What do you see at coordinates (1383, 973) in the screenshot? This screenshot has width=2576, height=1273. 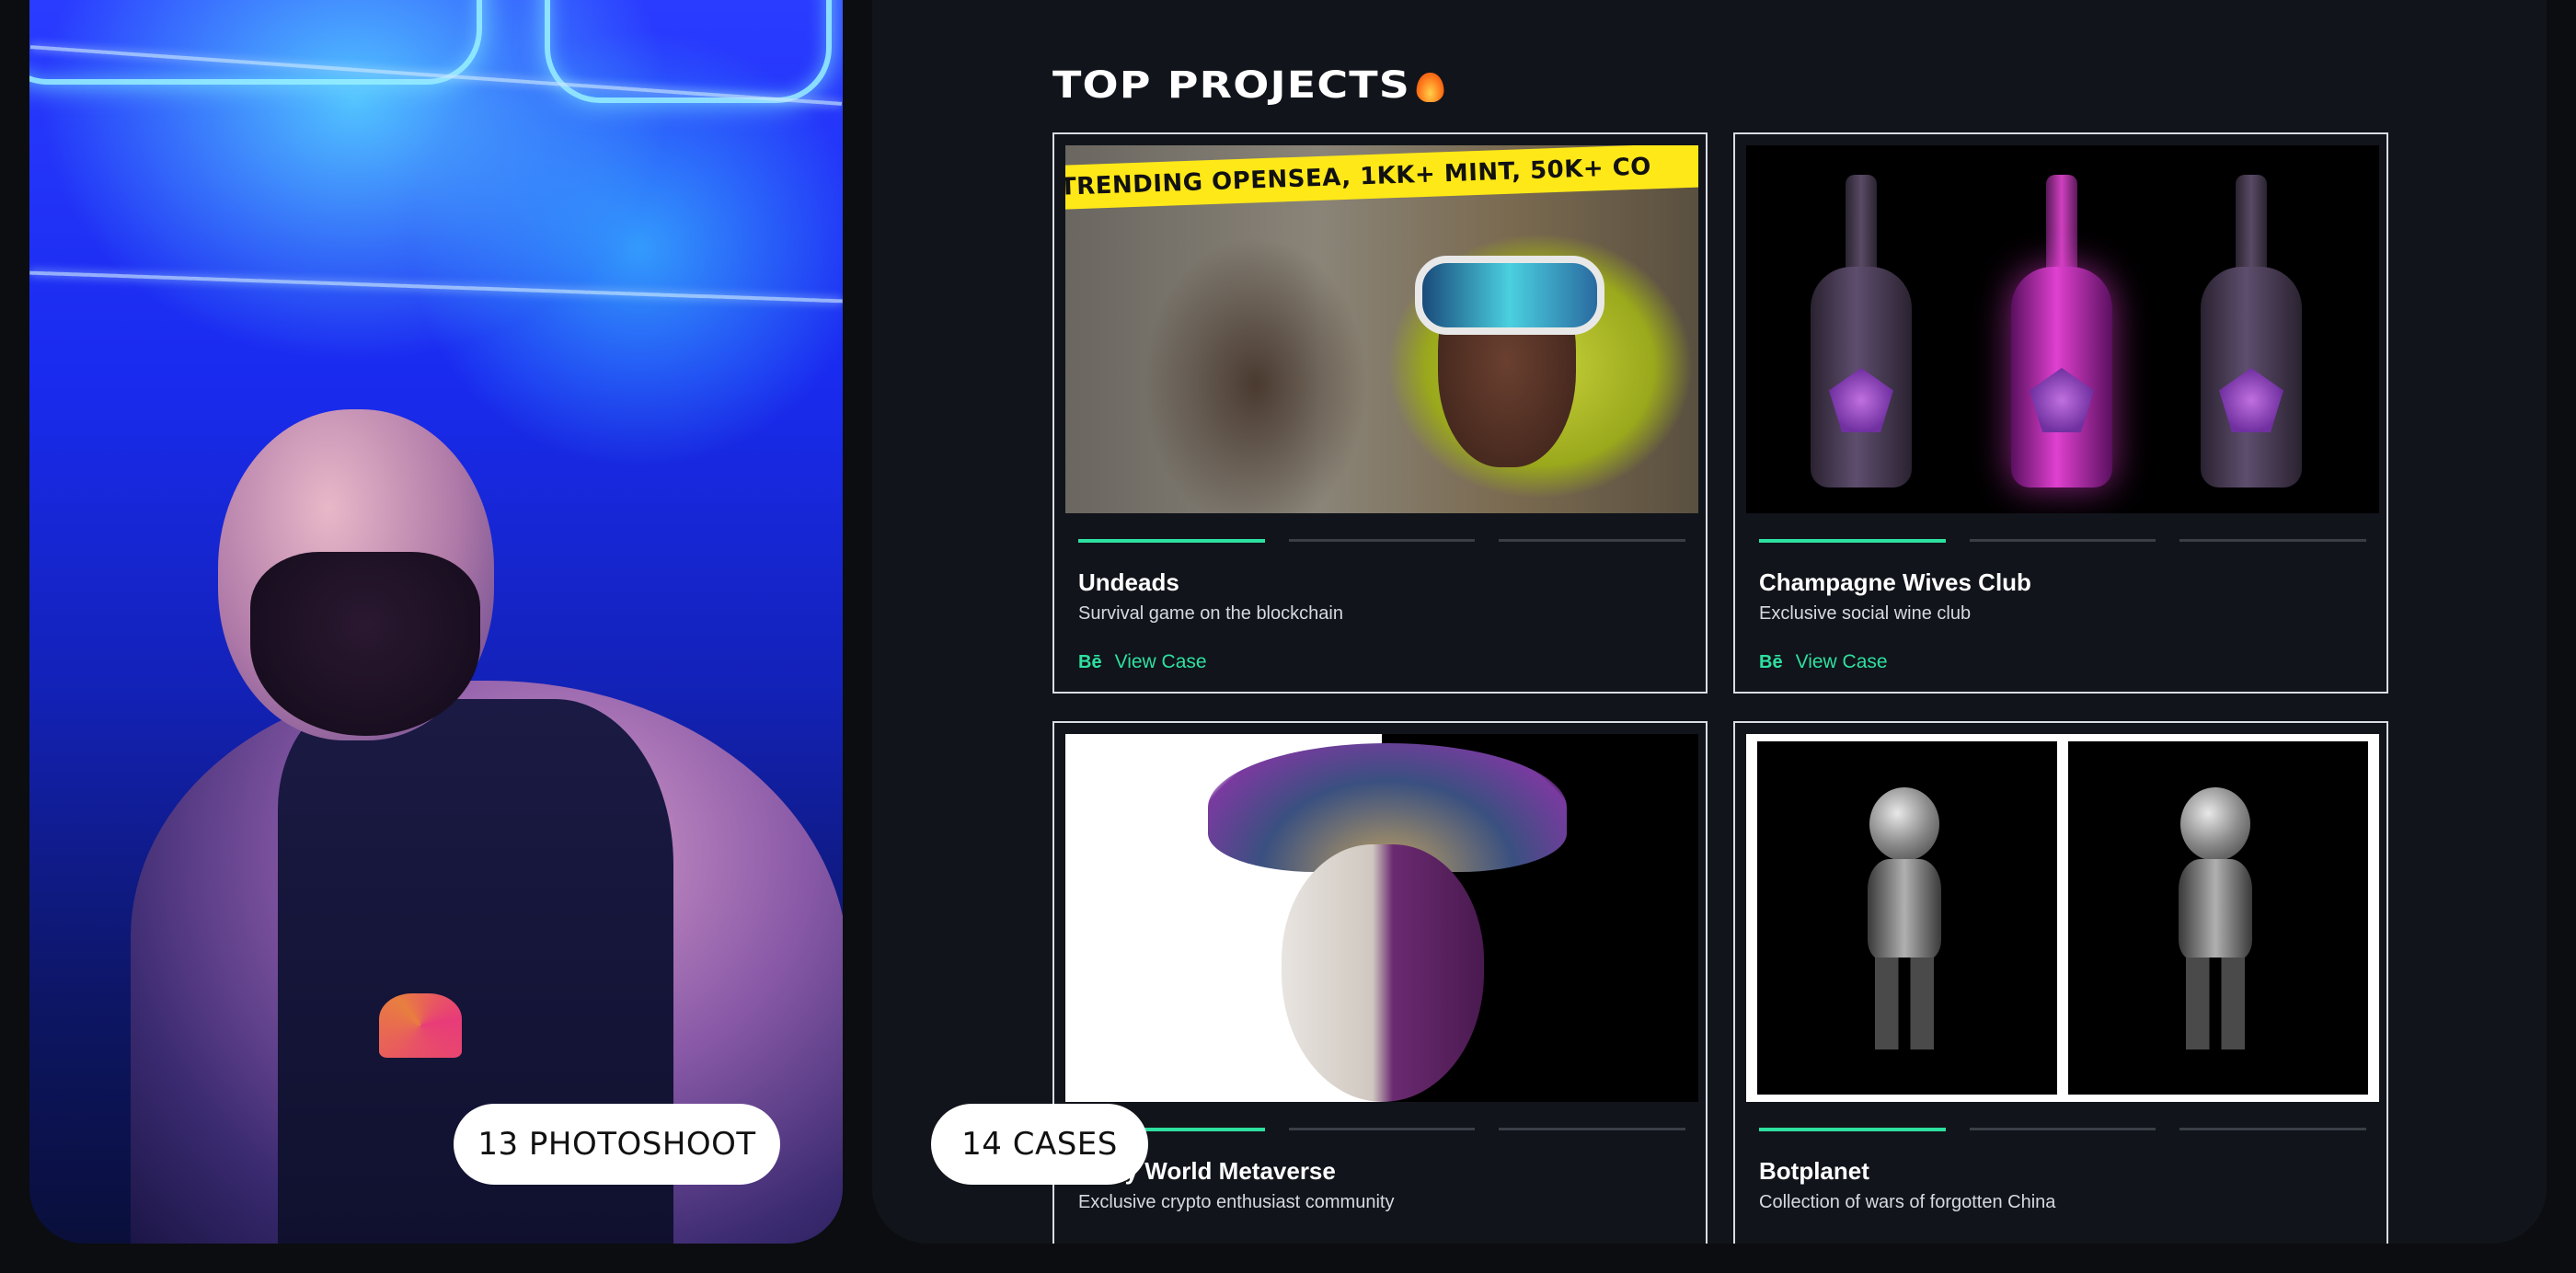 I see `venetian-mask` at bounding box center [1383, 973].